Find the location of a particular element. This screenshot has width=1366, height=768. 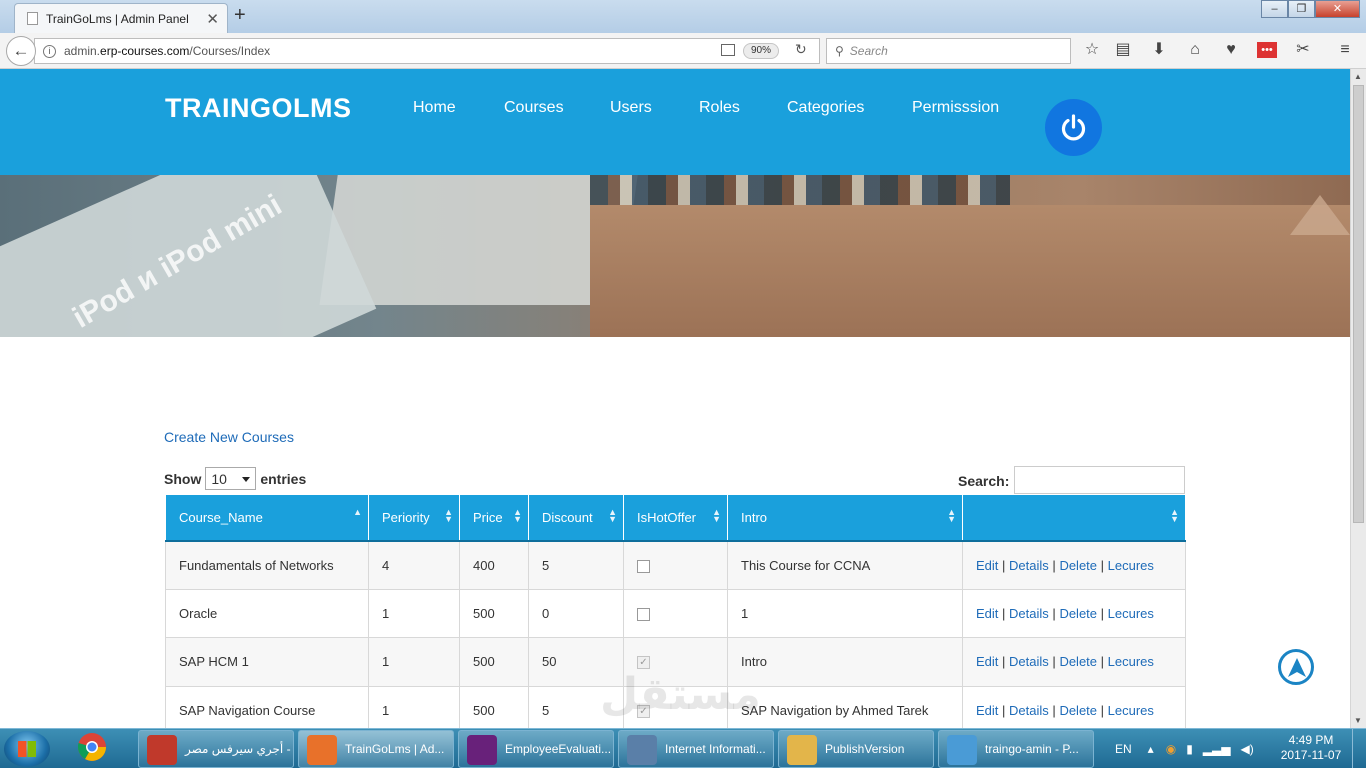

screenshot-icon: ✂ is located at coordinates (1303, 50).